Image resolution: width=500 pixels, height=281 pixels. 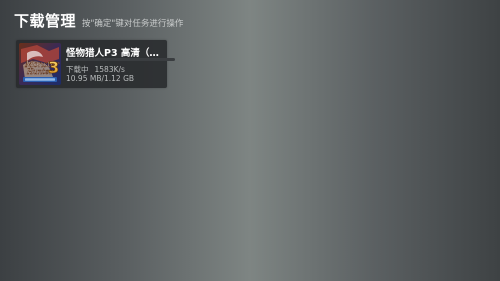 I want to click on task-title: 怪物猎人P3 高清（汉化版）, so click(x=114, y=53).